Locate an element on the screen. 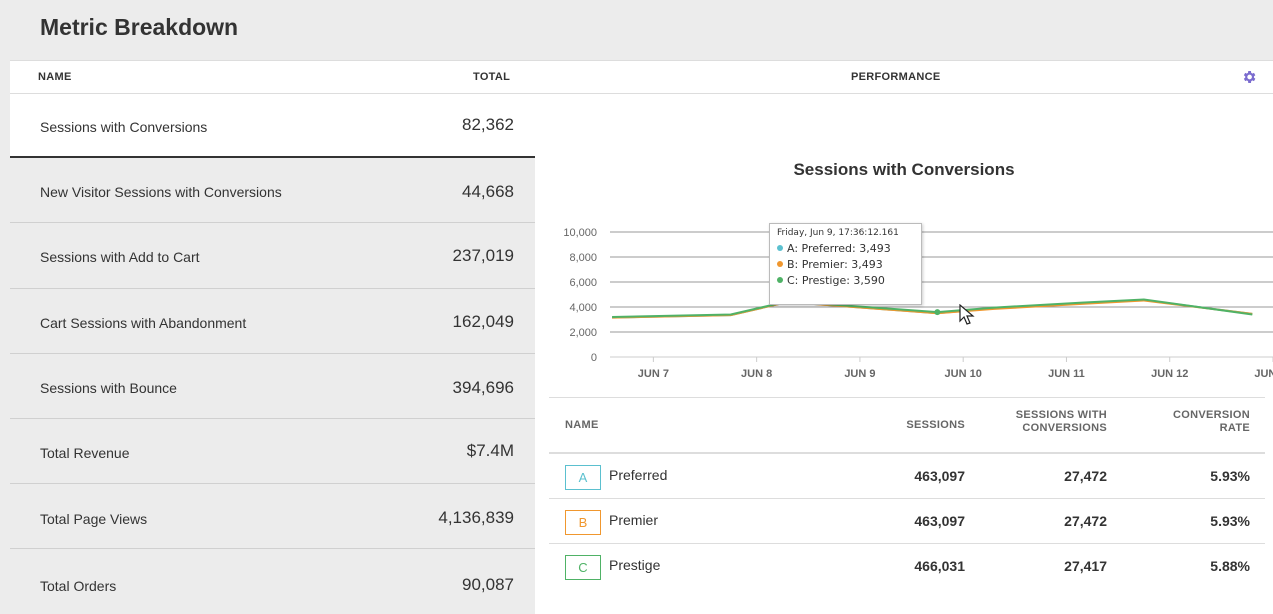 The height and width of the screenshot is (614, 1273). header-cr-line1: CONVERSION is located at coordinates (1211, 415).